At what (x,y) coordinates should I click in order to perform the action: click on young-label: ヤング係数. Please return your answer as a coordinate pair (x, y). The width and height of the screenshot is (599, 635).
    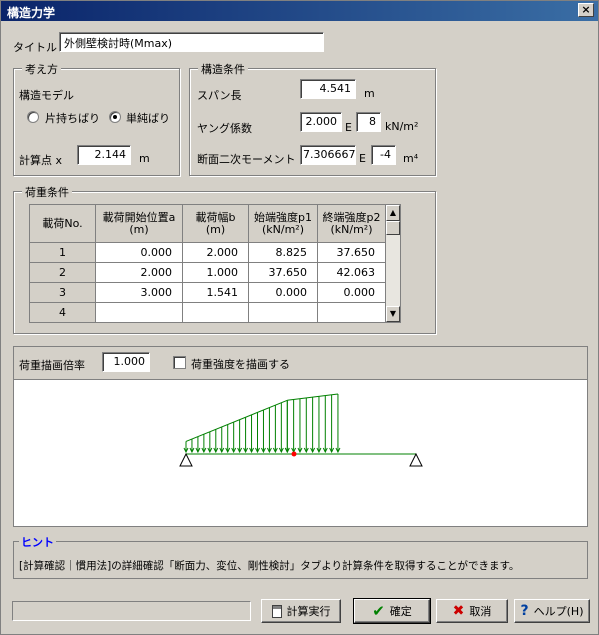
    Looking at the image, I should click on (224, 128).